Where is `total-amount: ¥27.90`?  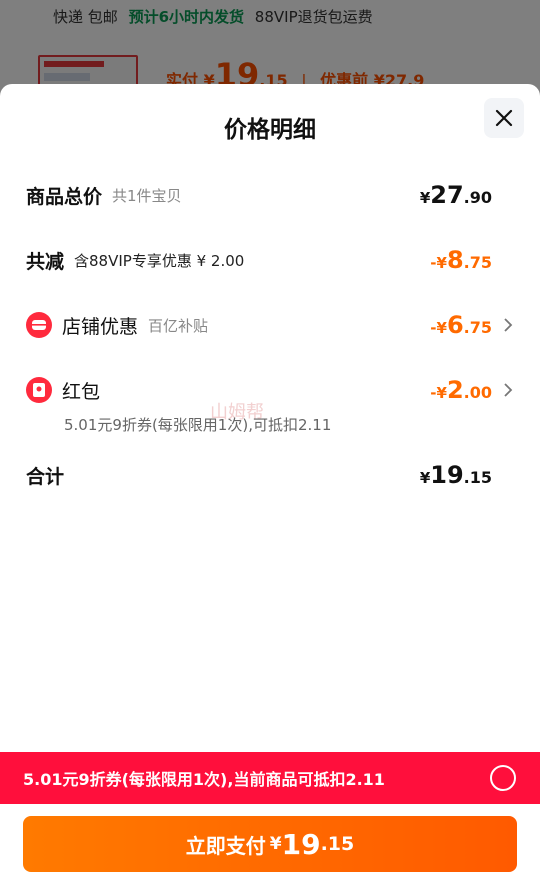
total-amount: ¥27.90 is located at coordinates (455, 195).